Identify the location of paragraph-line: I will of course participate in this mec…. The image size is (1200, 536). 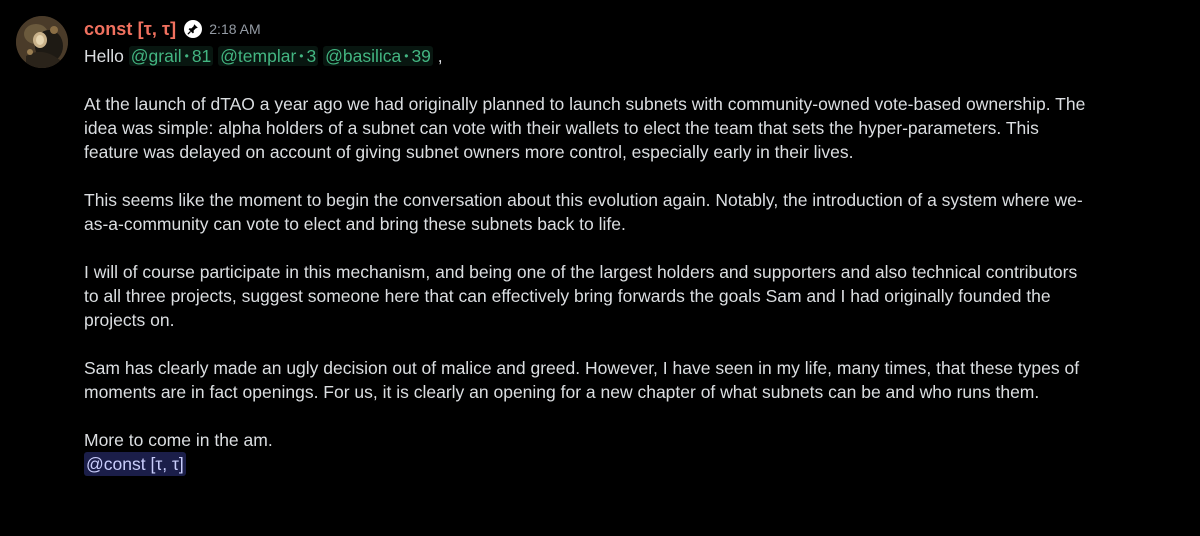
(581, 272).